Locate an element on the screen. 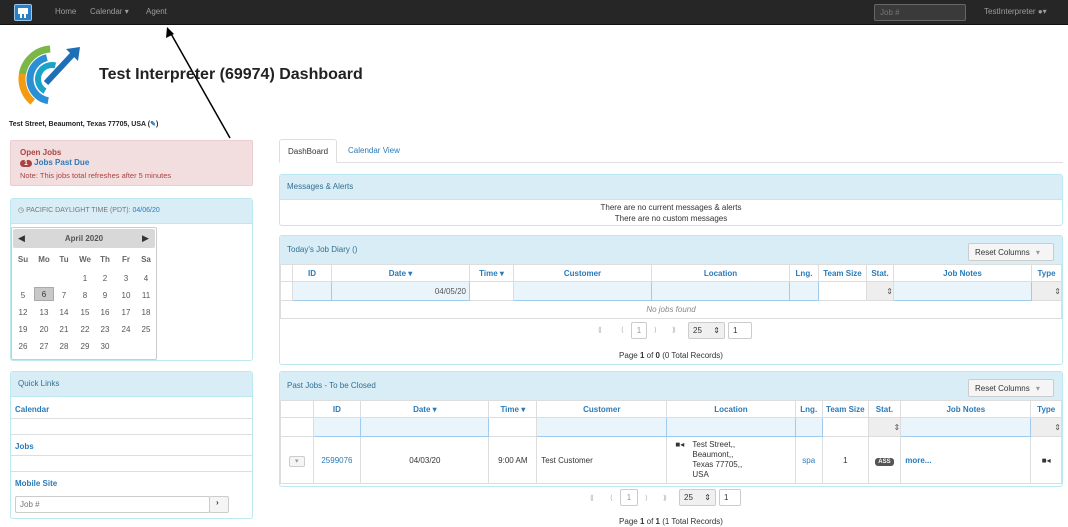  past-first-page-icon: ⟪ is located at coordinates (592, 498).